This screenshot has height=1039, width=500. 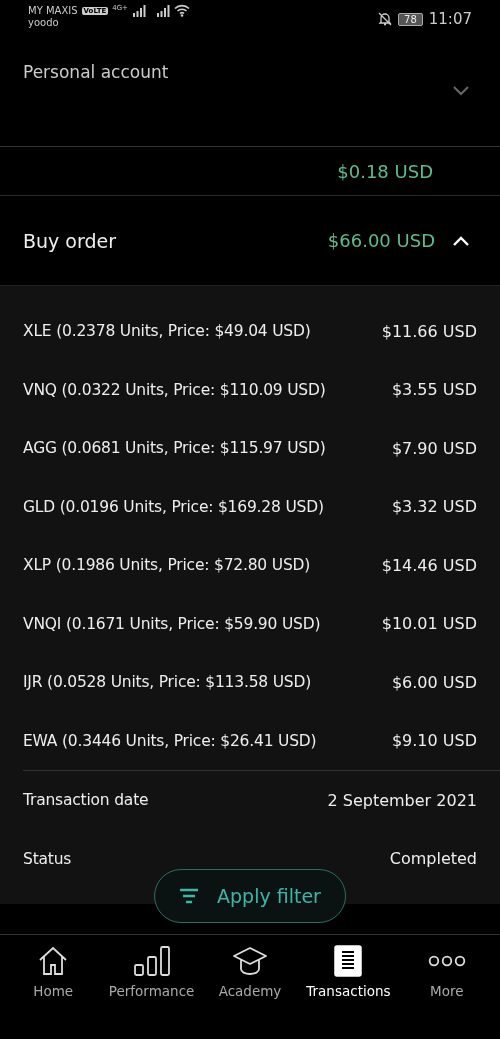 What do you see at coordinates (47, 858) in the screenshot?
I see `detail-label: Status` at bounding box center [47, 858].